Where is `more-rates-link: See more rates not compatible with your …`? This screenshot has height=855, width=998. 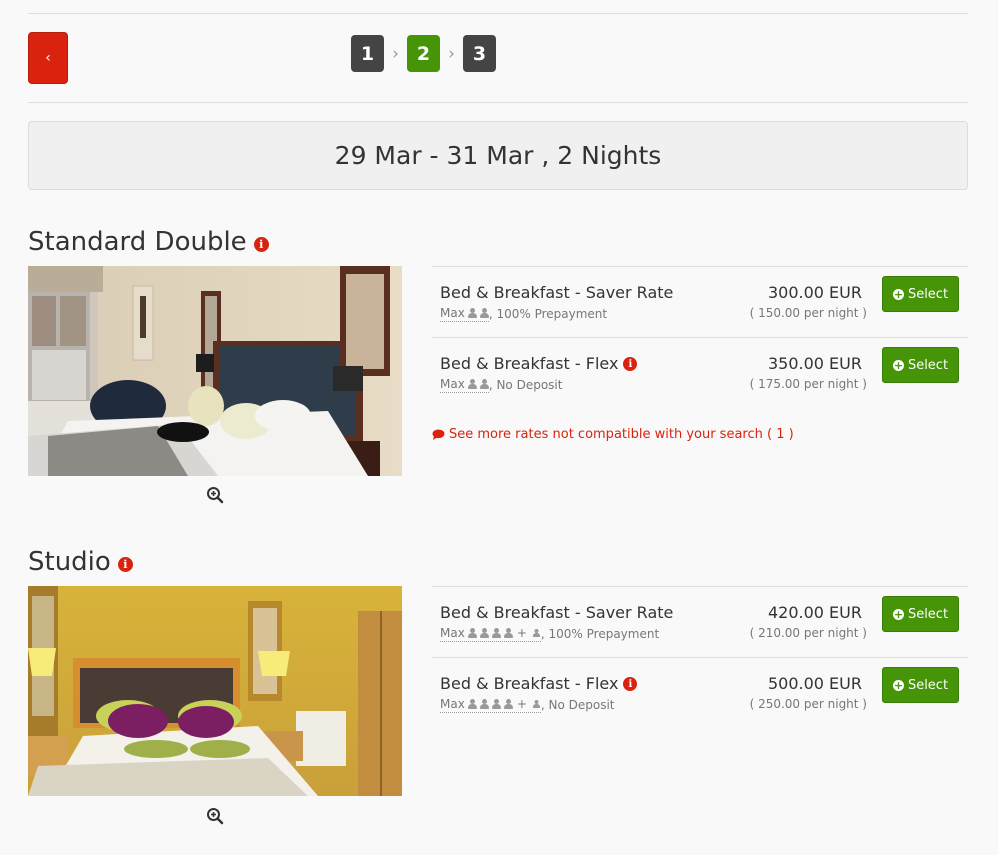 more-rates-link: See more rates not compatible with your … is located at coordinates (613, 434).